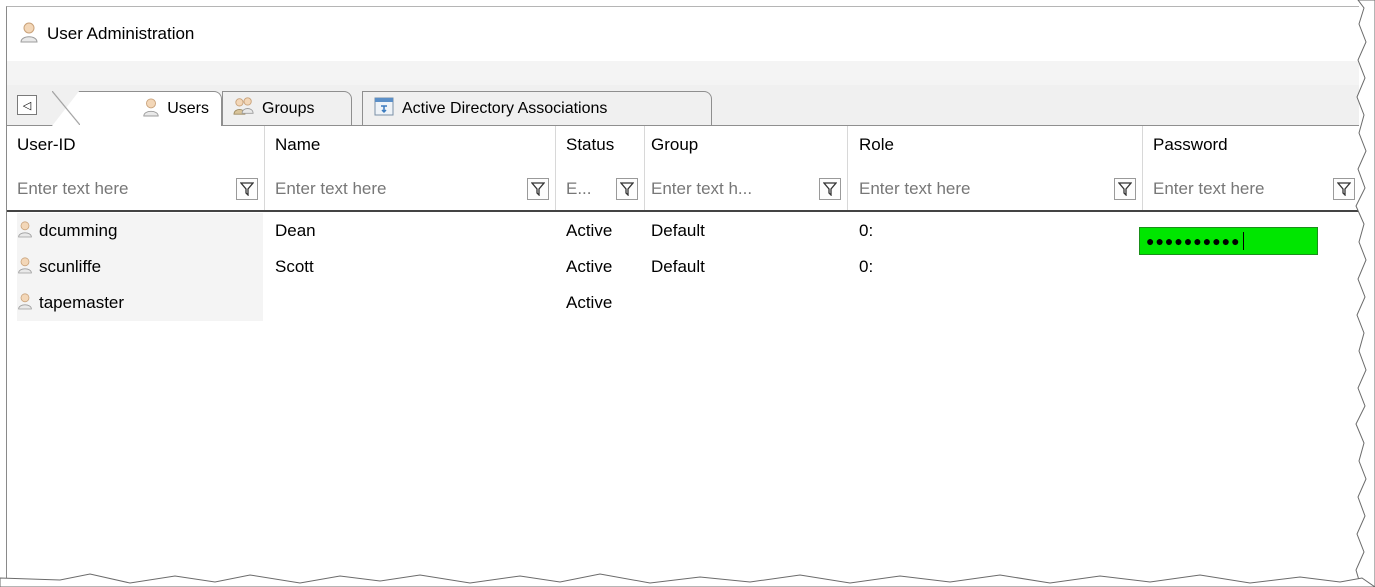 This screenshot has height=587, width=1375. What do you see at coordinates (70, 266) in the screenshot?
I see `user-id-value: scunliffe` at bounding box center [70, 266].